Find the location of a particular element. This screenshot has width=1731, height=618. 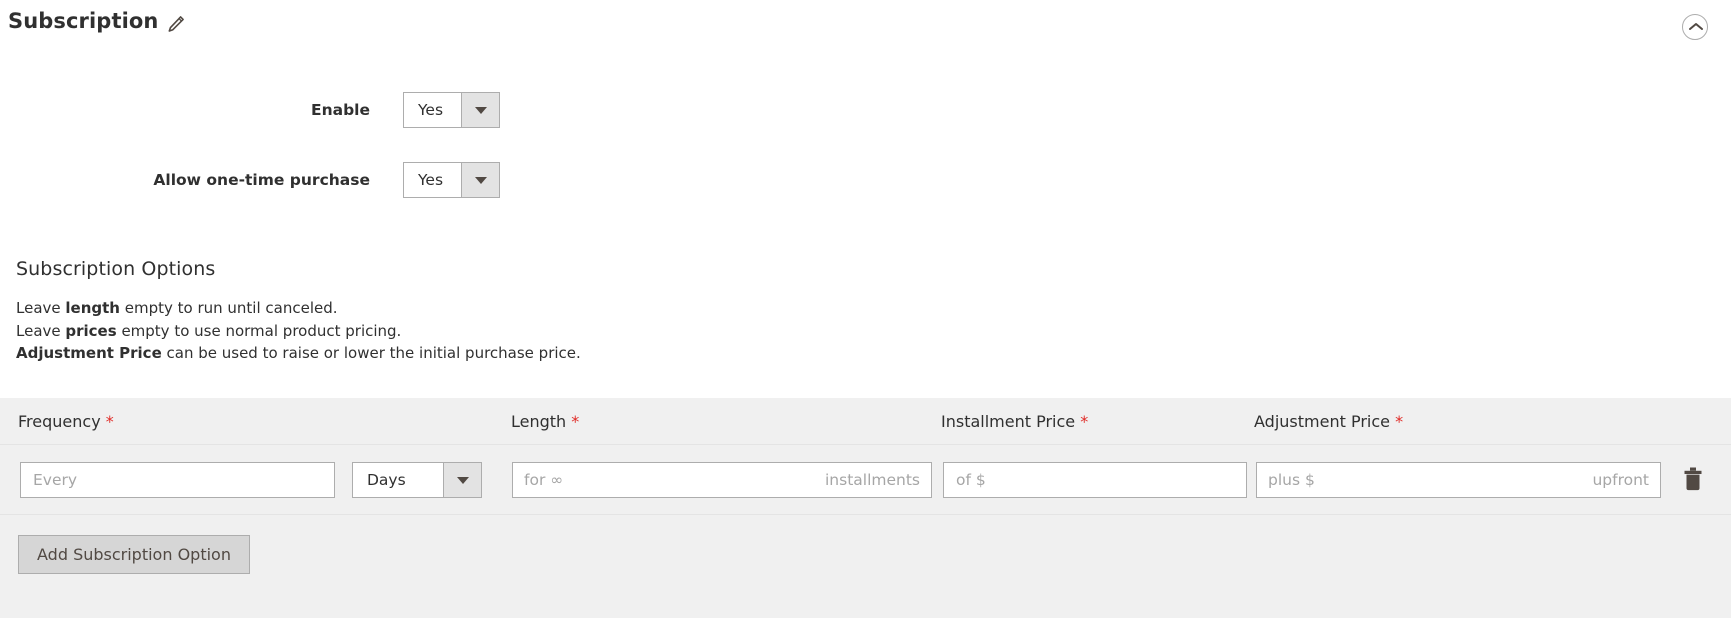

frequency-unit-select: Days is located at coordinates (417, 480).